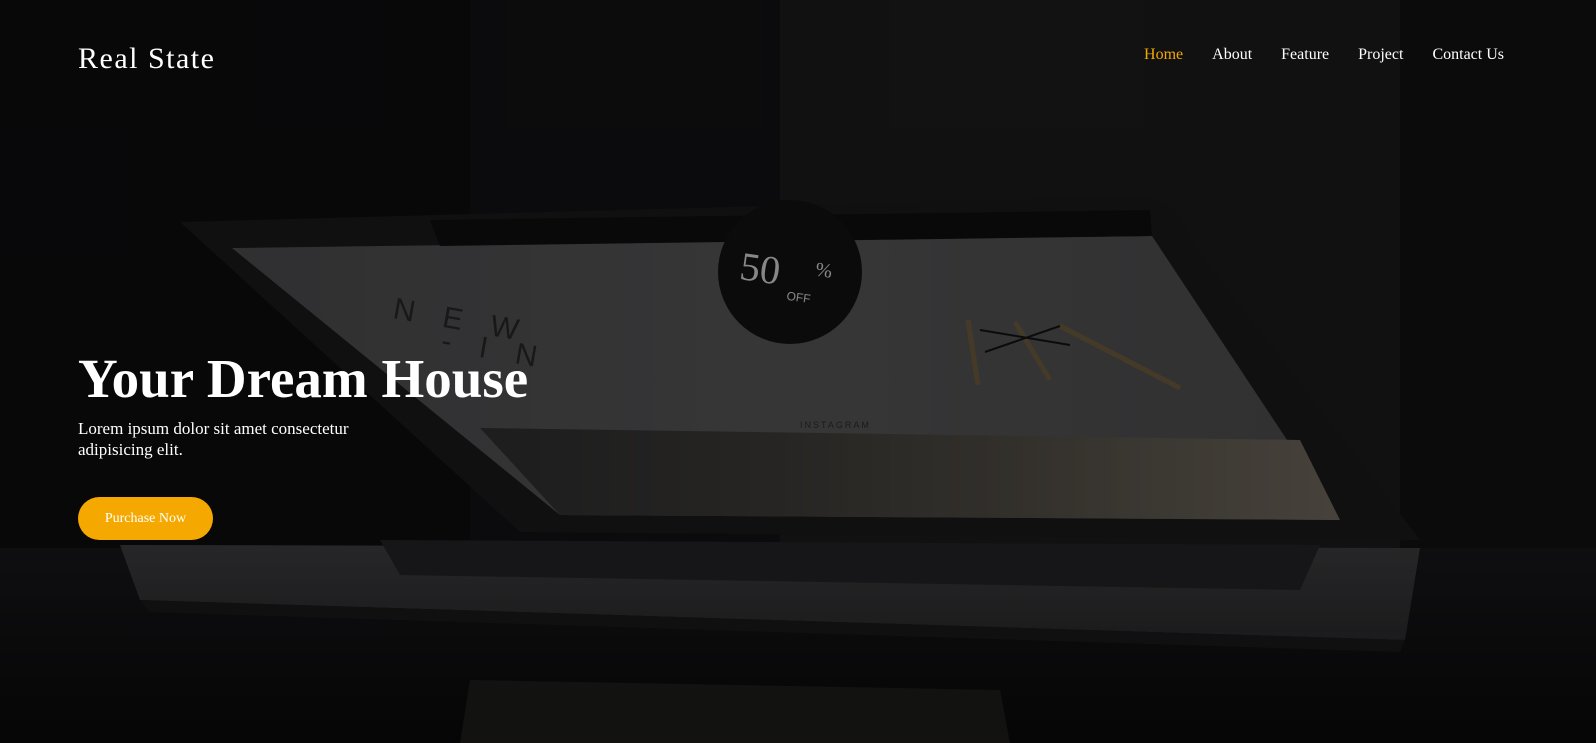 Image resolution: width=1596 pixels, height=743 pixels. What do you see at coordinates (145, 518) in the screenshot?
I see `purchase-now-button: Purchase Now` at bounding box center [145, 518].